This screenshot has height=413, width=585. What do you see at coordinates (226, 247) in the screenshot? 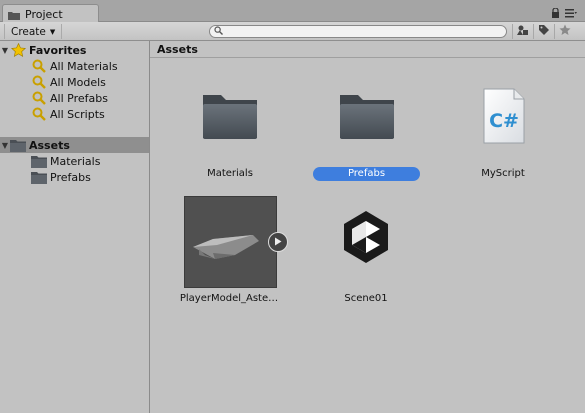
I see `ship-model-icon` at bounding box center [226, 247].